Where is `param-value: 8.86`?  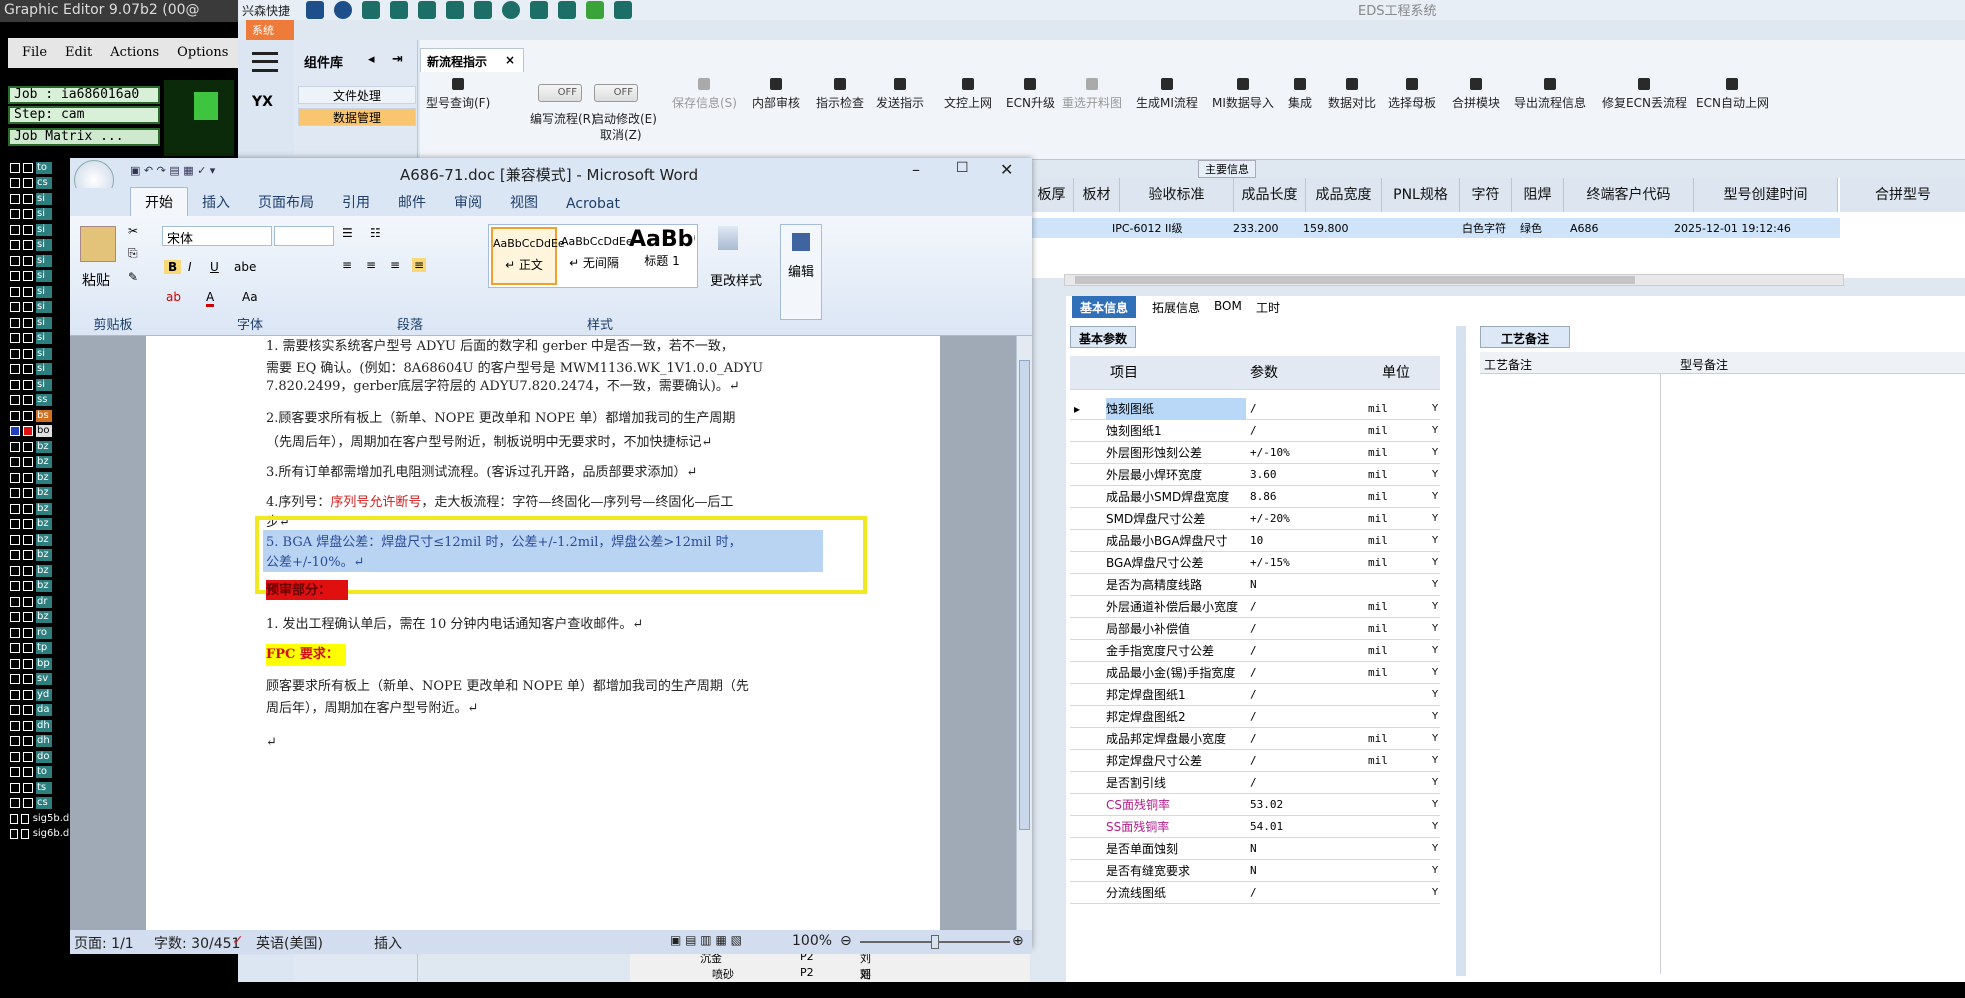 param-value: 8.86 is located at coordinates (1263, 497).